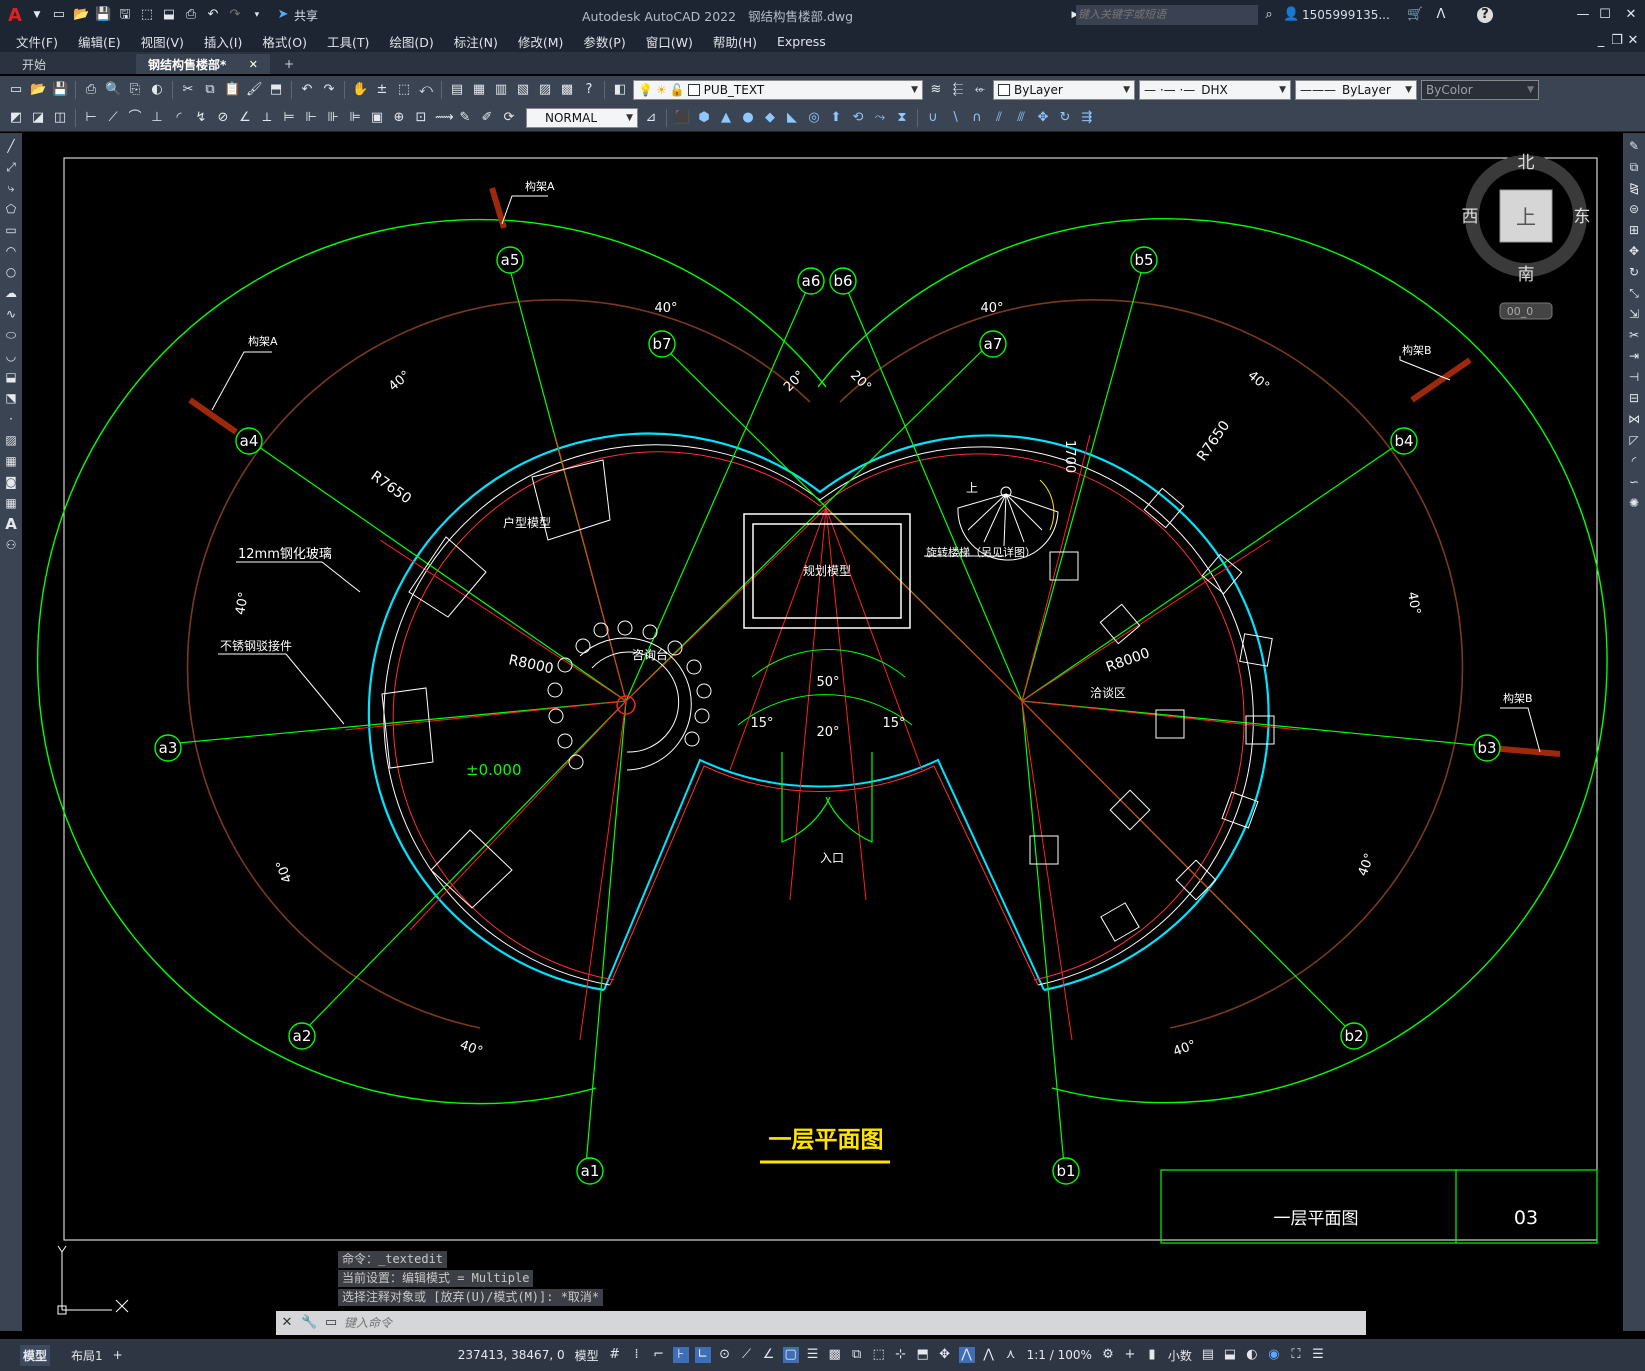 This screenshot has height=1371, width=1645. I want to click on arc-icon: ◠, so click(11, 251).